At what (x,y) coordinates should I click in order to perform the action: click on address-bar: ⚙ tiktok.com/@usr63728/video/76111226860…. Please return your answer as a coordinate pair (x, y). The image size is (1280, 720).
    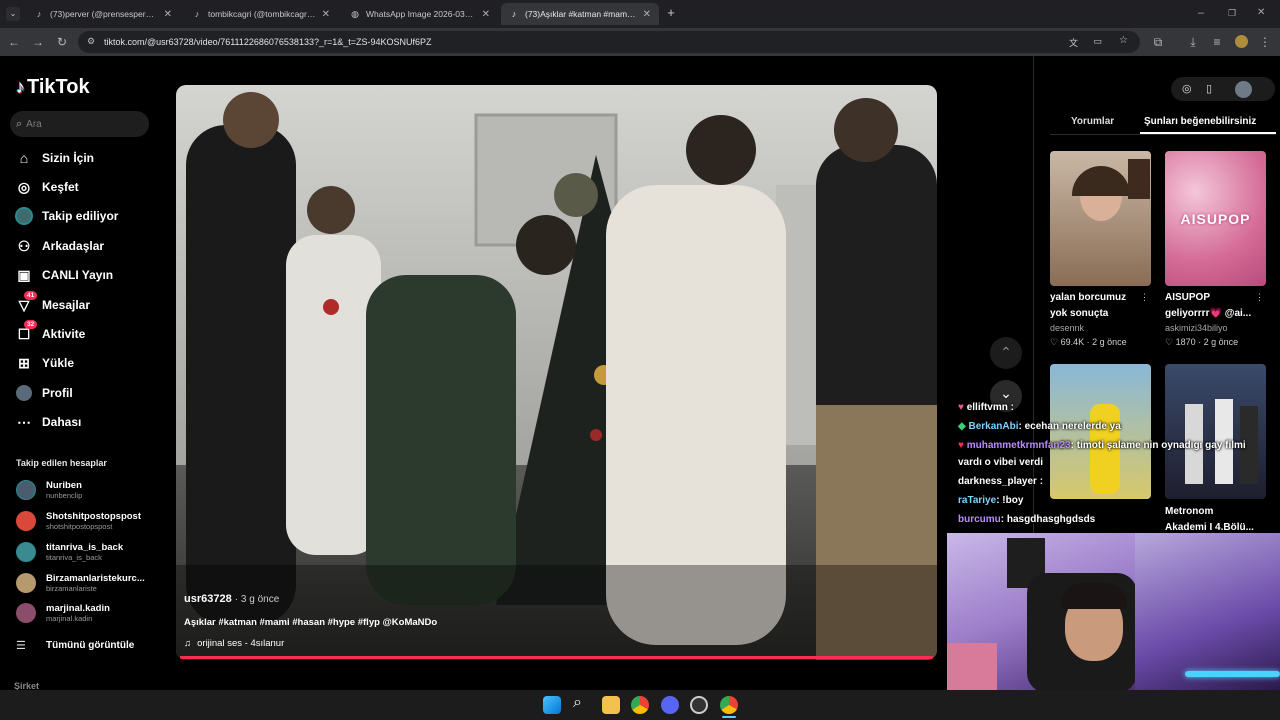
    Looking at the image, I should click on (609, 42).